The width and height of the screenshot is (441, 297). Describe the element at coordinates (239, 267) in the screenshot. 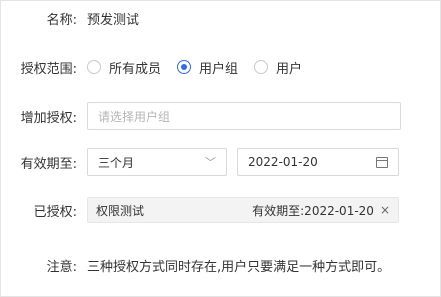

I see `note-text: 三种授权方式同时存在,用户只要满足一种方式即可。` at that location.